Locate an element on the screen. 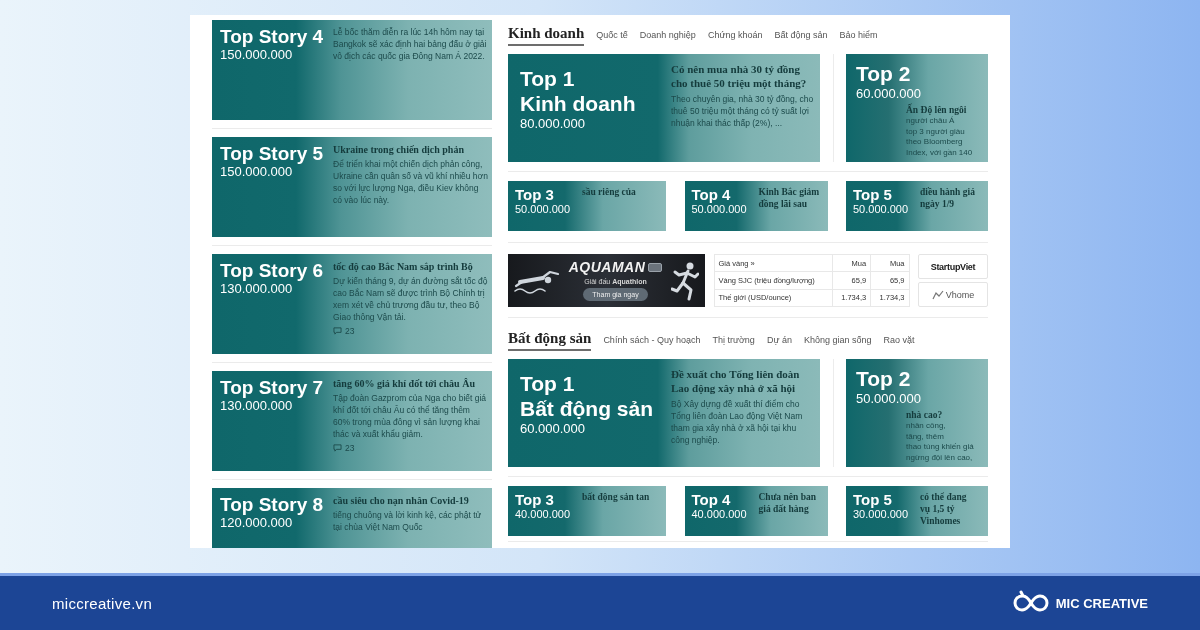 The image size is (1200, 630). headline-link: vụ 1,5 tỷ is located at coordinates (952, 509).